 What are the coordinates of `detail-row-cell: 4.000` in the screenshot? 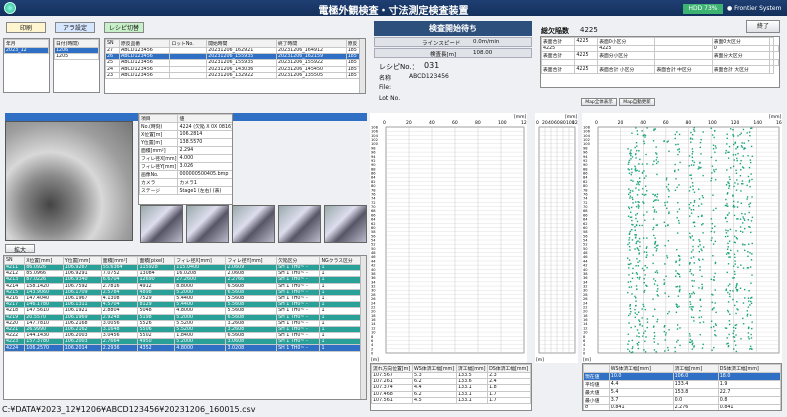 It's located at (204, 158).